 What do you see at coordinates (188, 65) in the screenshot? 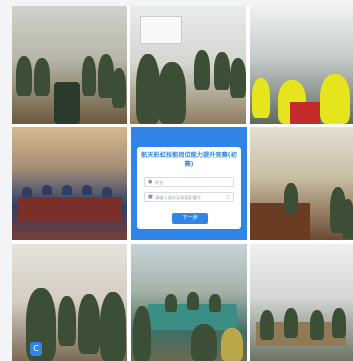
I see `photo-classroom-top-middle` at bounding box center [188, 65].